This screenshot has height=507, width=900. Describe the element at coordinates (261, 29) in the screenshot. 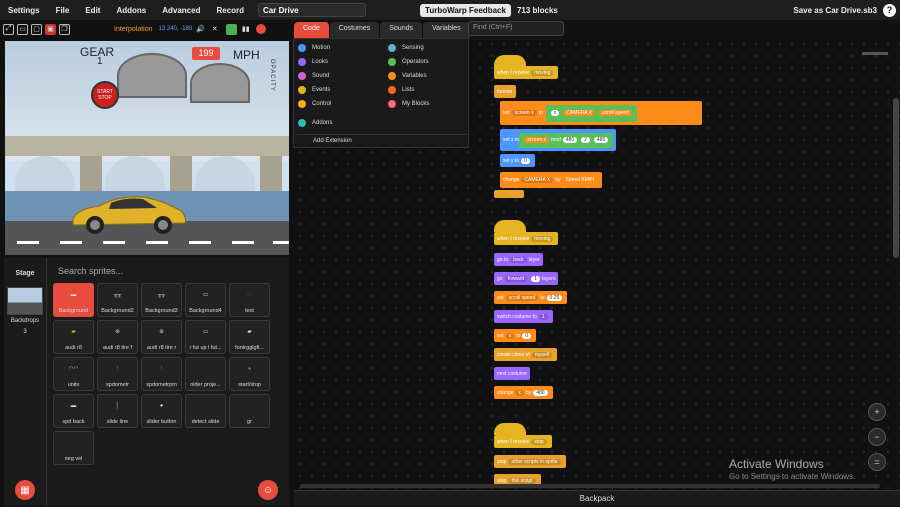

I see `stop-icon` at that location.